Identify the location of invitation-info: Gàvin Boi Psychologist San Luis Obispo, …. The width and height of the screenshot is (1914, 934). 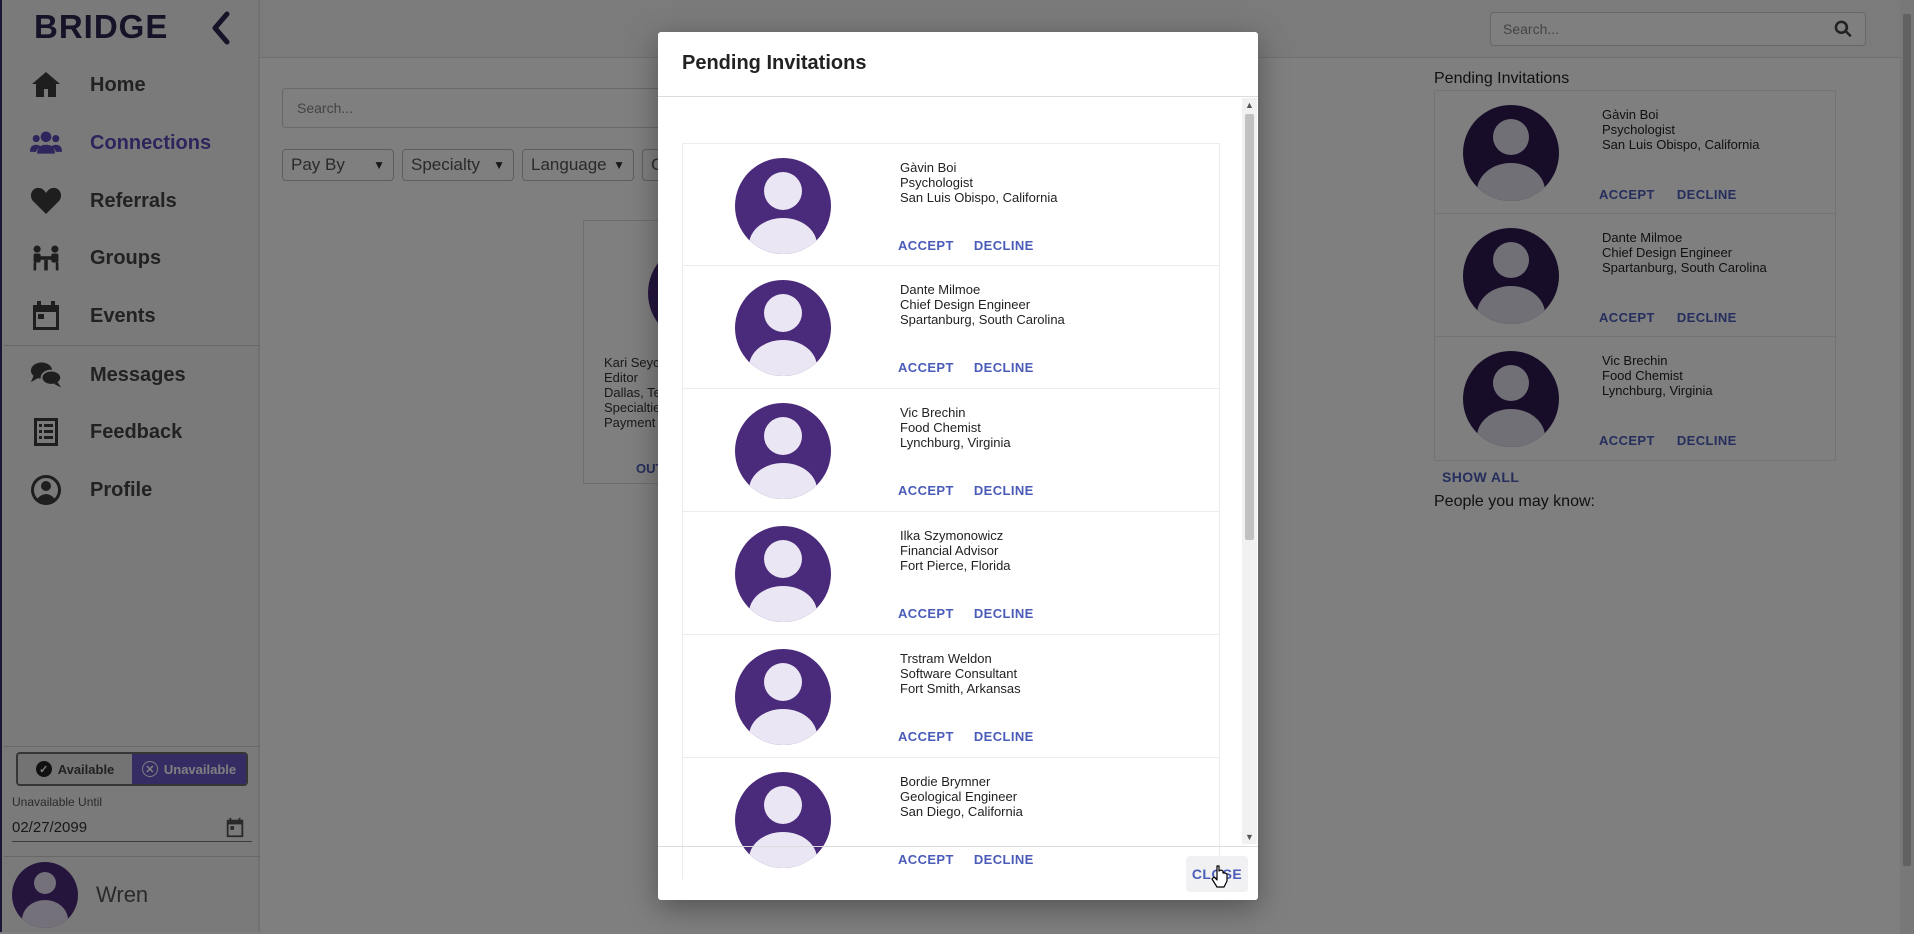
(979, 182).